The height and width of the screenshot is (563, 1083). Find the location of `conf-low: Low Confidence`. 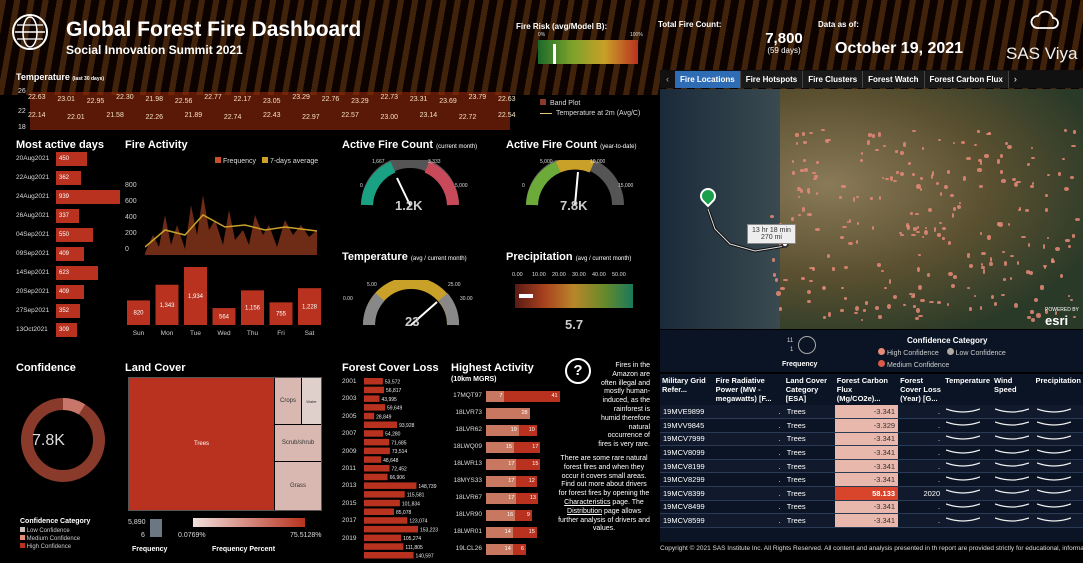

conf-low: Low Confidence is located at coordinates (48, 531).